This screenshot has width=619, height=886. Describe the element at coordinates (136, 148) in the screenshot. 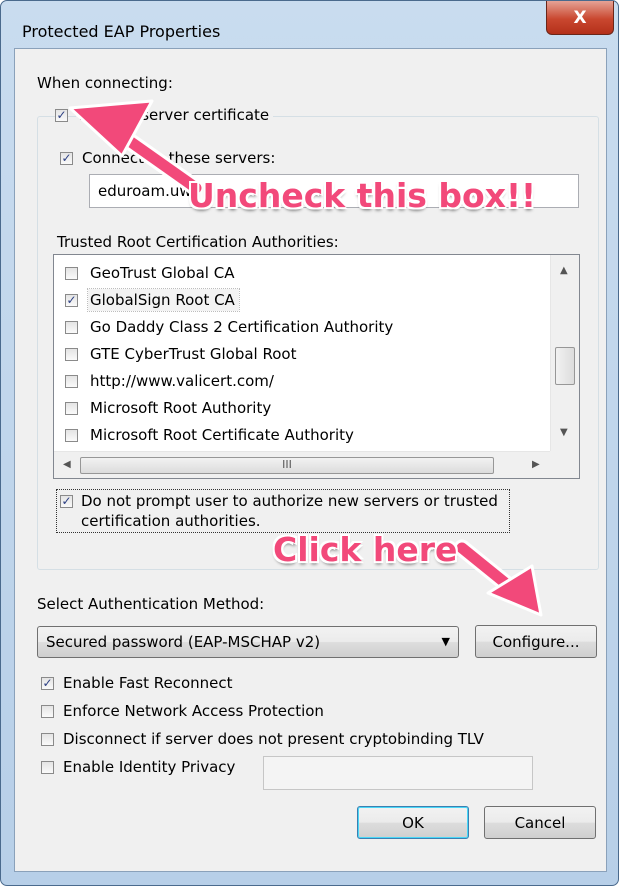

I see `annotation-arrow-uncheck` at that location.